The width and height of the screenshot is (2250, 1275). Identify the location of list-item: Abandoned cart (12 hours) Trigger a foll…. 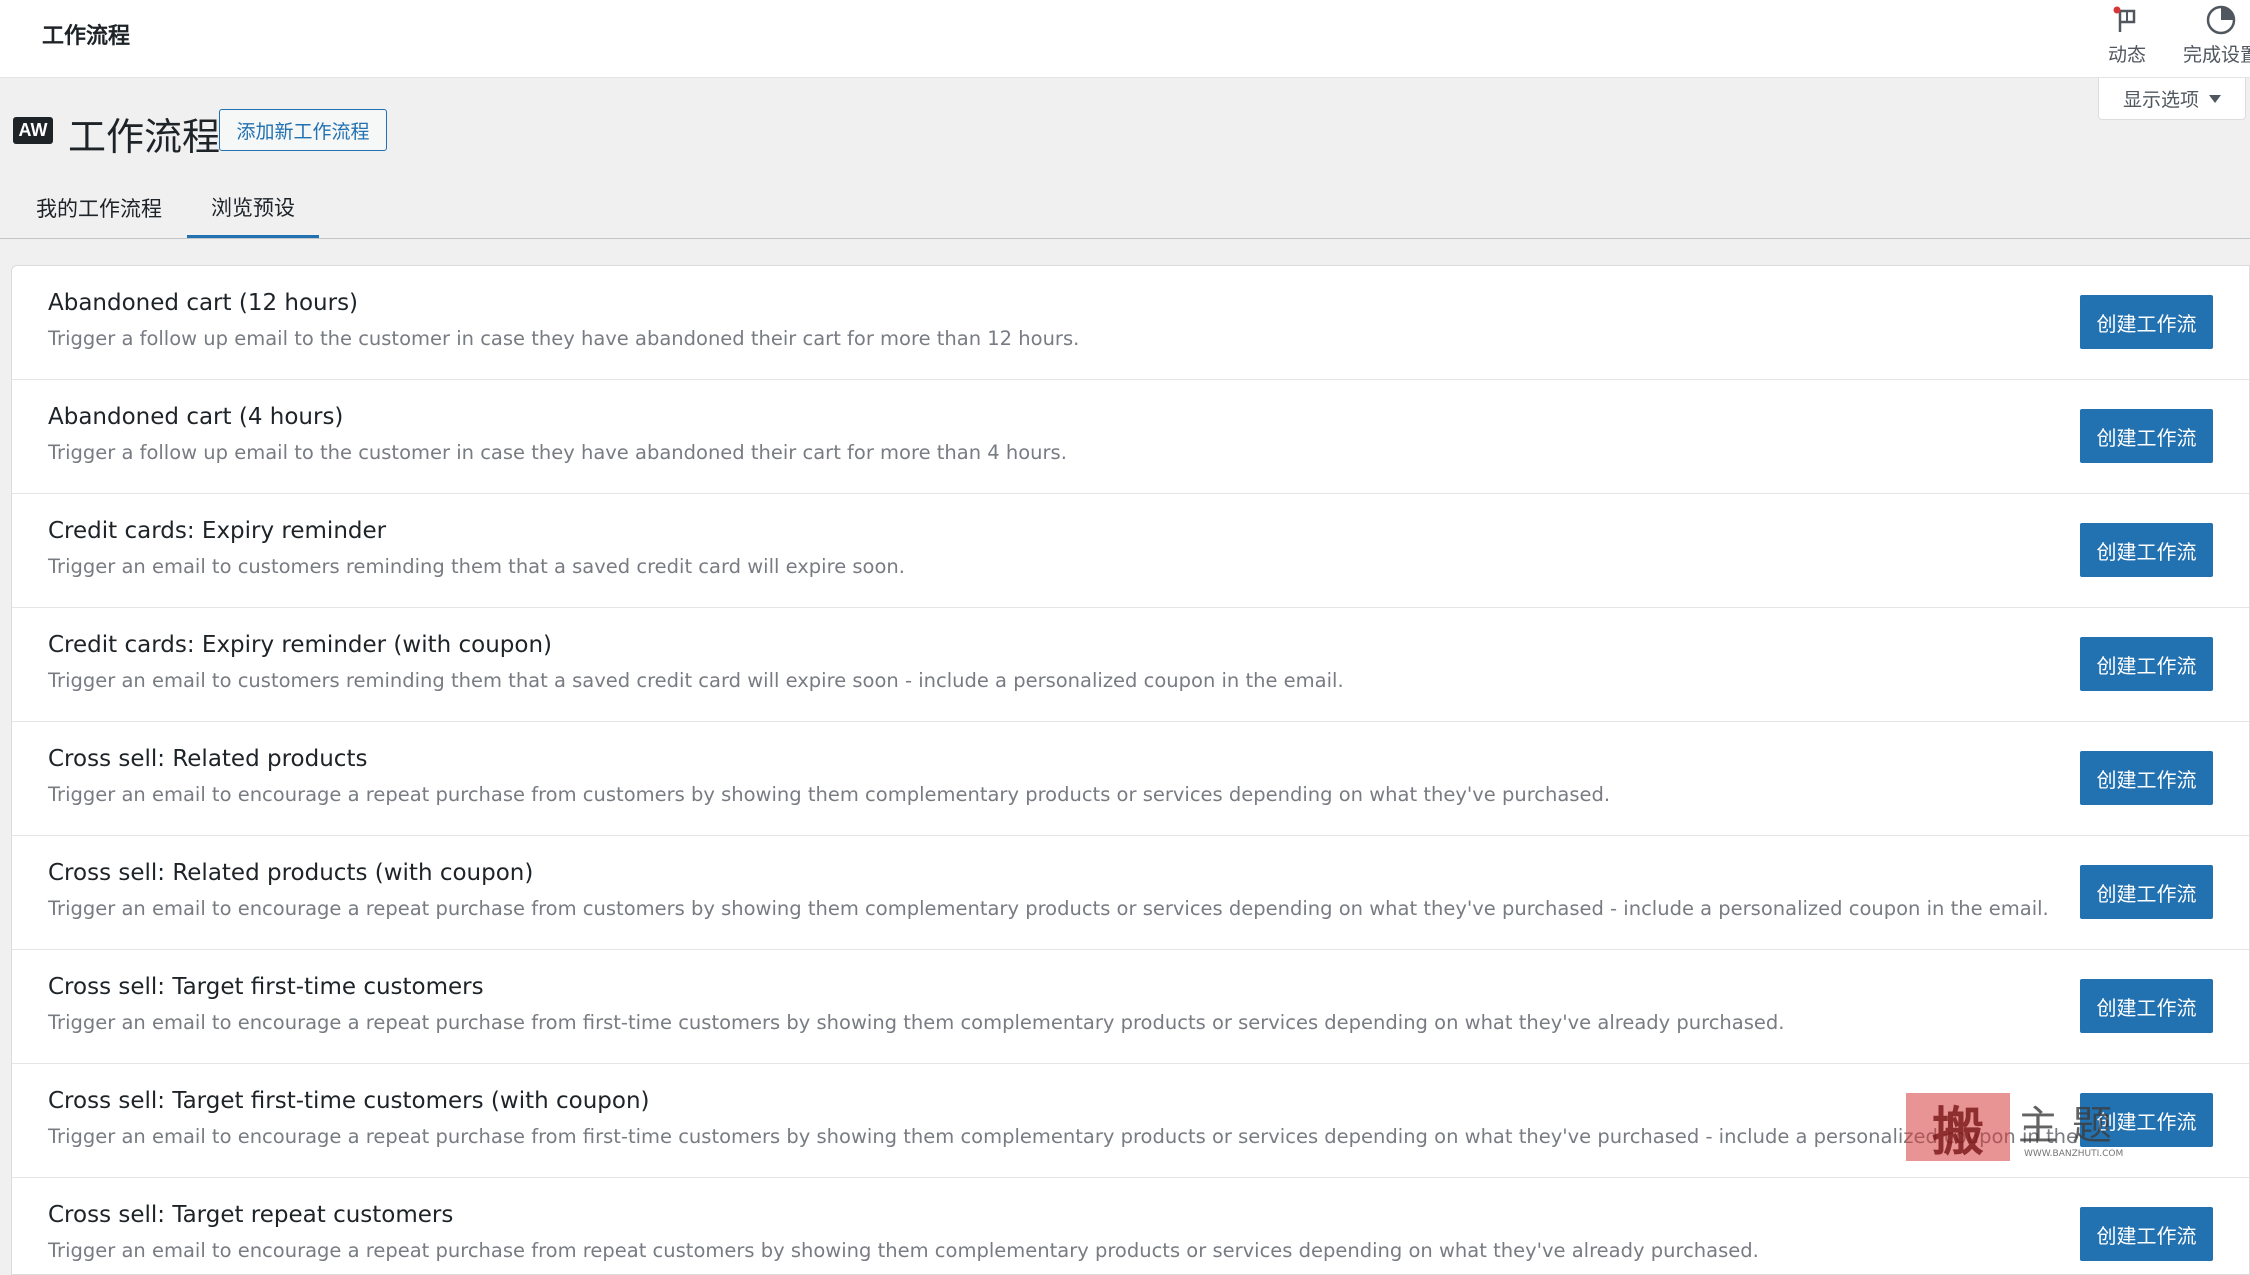
(1130, 323).